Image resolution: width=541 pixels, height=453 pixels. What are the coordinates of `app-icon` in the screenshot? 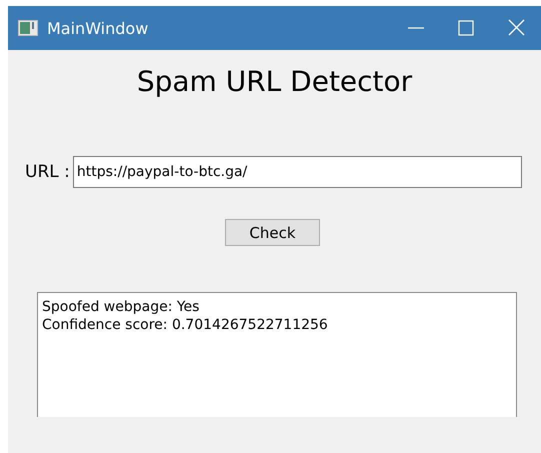 It's located at (28, 28).